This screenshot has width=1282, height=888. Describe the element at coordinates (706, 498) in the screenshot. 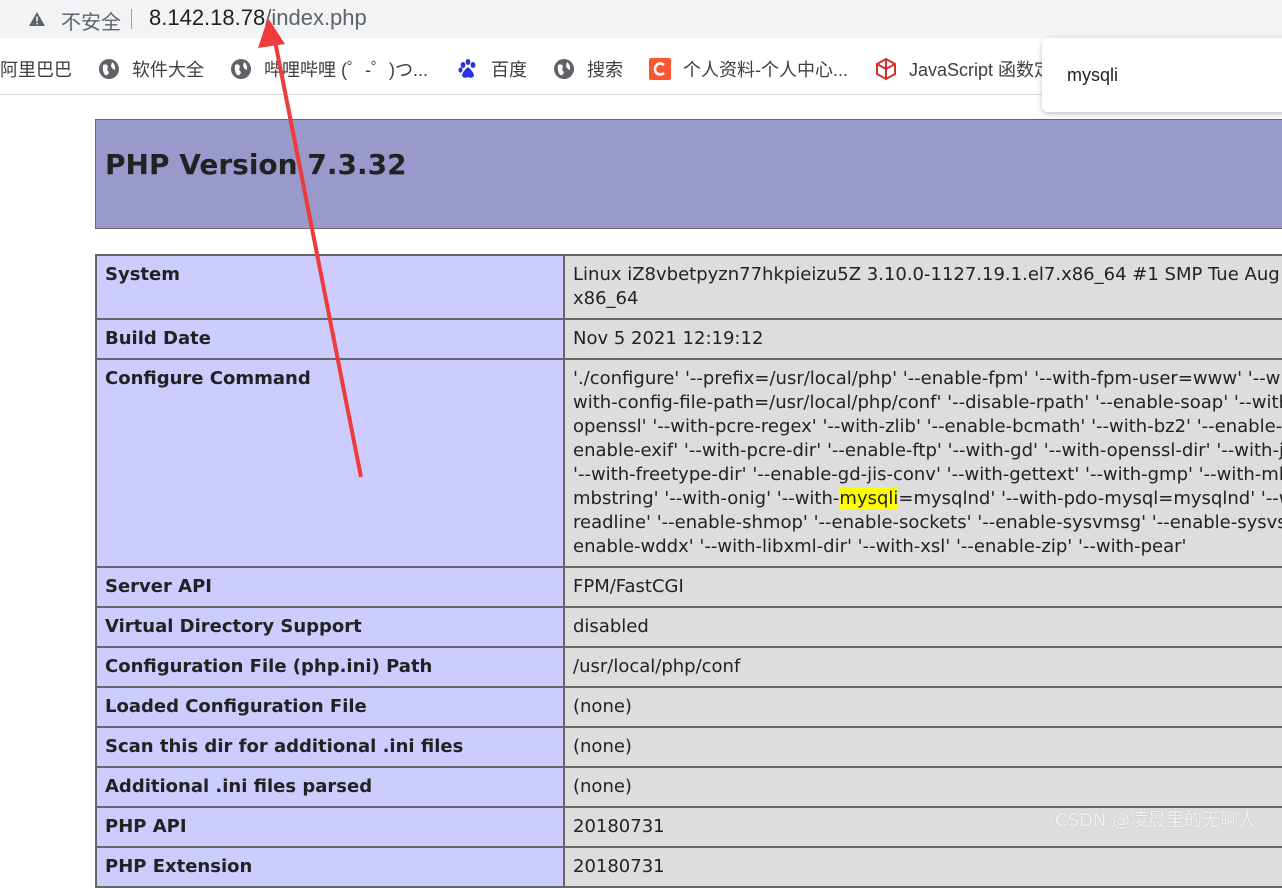

I see `value-text: mbstring' '--with-onig' '--with-` at that location.